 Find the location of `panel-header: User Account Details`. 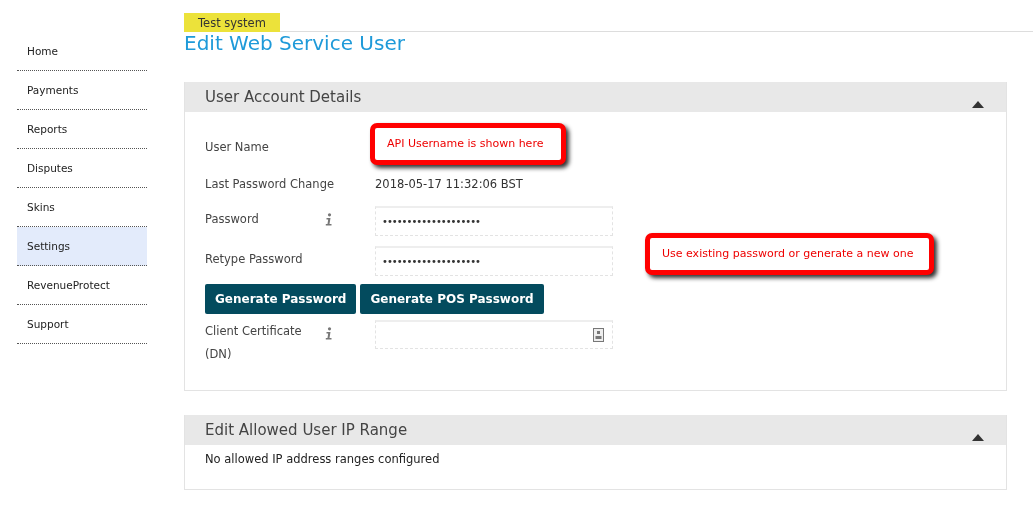

panel-header: User Account Details is located at coordinates (595, 97).